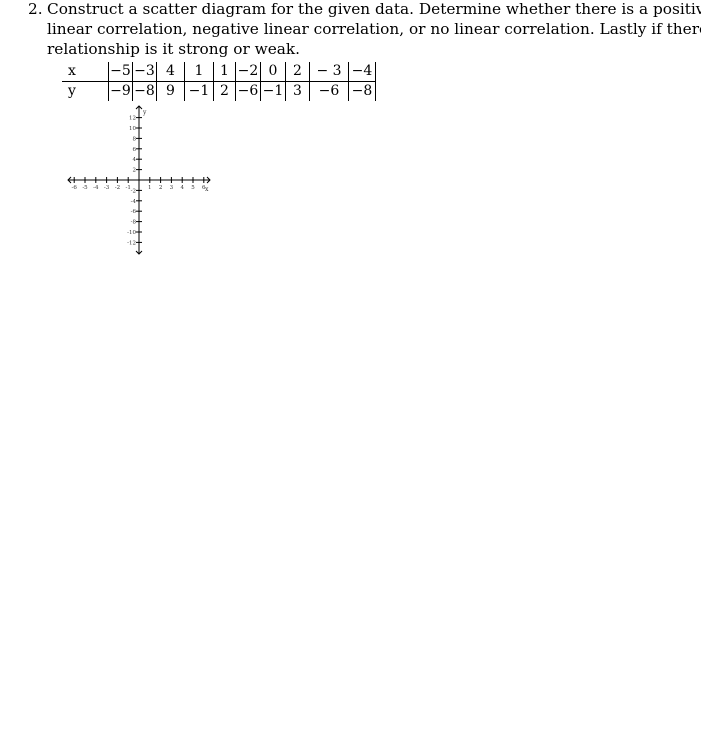 This screenshot has height=749, width=701. Describe the element at coordinates (132, 129) in the screenshot. I see `y-tick-label: 10` at that location.